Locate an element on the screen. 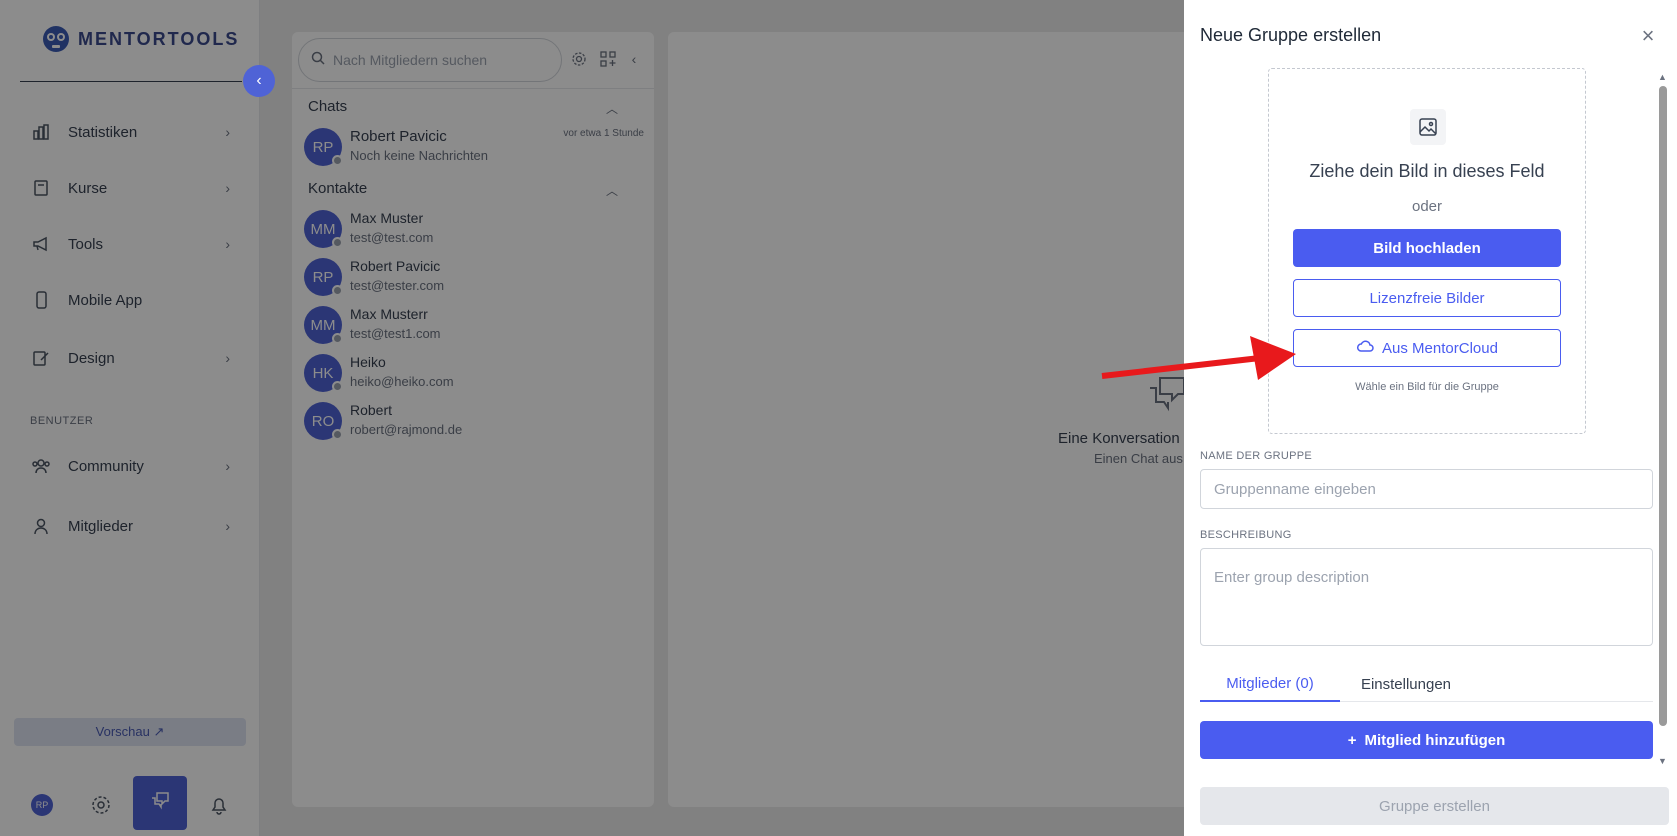 The width and height of the screenshot is (1677, 836). scroll-up-arrow-icon: ▲ is located at coordinates (1662, 77).